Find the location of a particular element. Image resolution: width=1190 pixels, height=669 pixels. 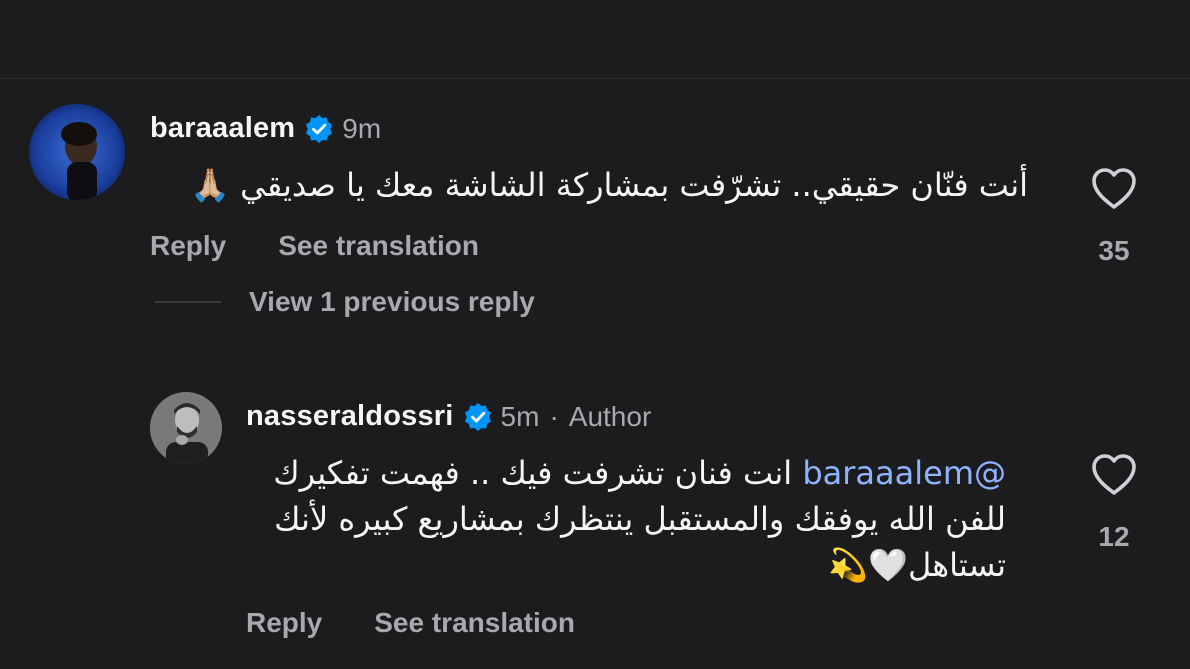

avatar-baraaalem is located at coordinates (77, 152).